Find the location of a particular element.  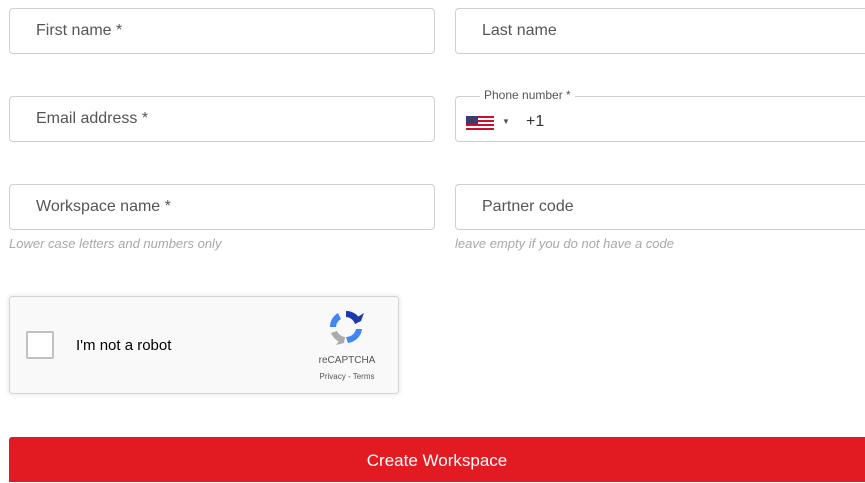

us-flag-icon is located at coordinates (480, 123).